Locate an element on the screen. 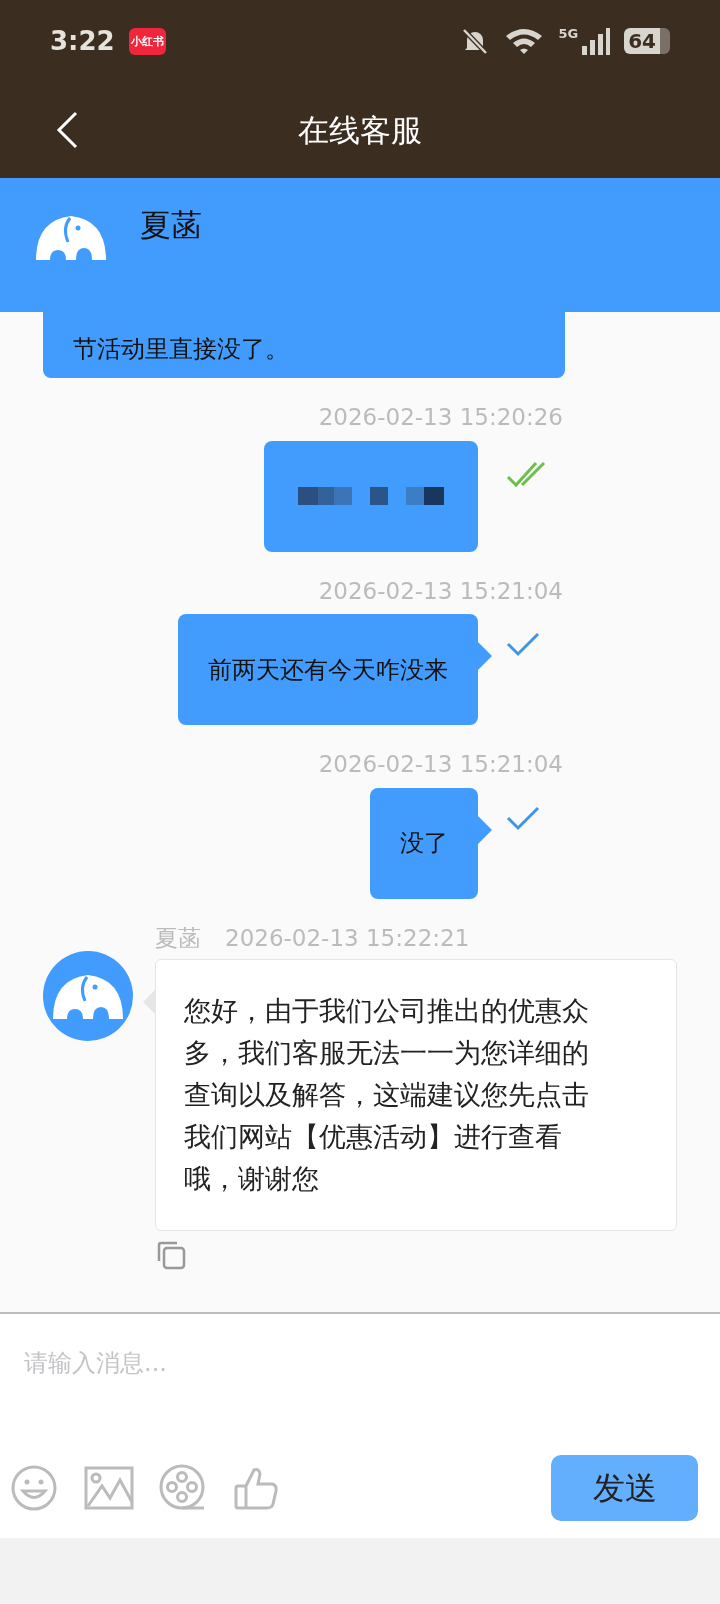 The height and width of the screenshot is (1604, 720). status-time: 3:22 is located at coordinates (82, 41).